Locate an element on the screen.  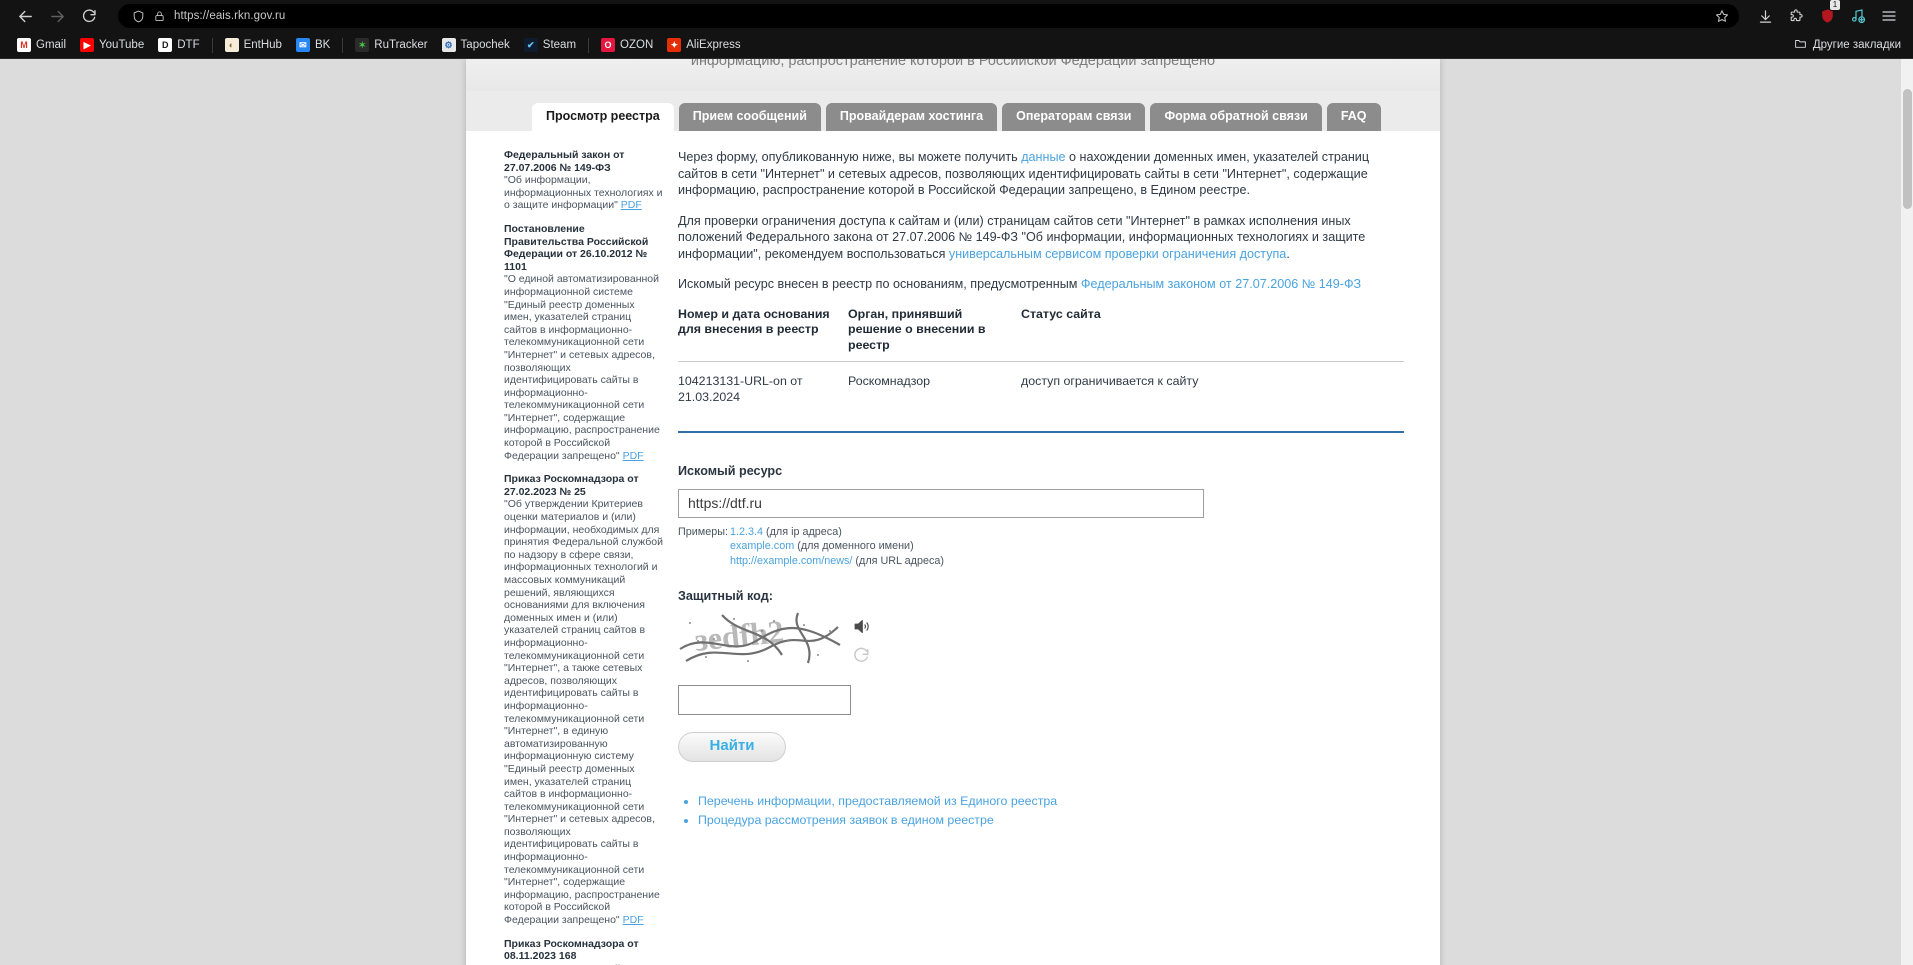
adblock-badge-count: 1 is located at coordinates (1835, 5).